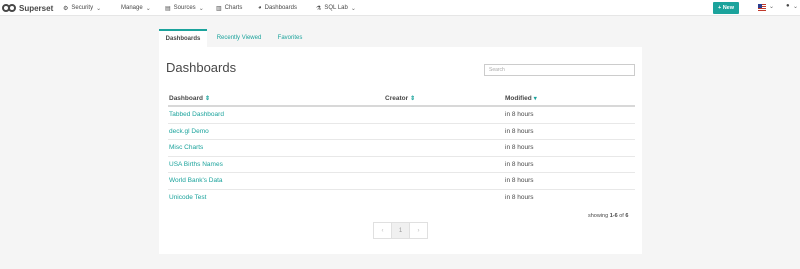  I want to click on column-header-creator: Creator ⇕, so click(400, 98).